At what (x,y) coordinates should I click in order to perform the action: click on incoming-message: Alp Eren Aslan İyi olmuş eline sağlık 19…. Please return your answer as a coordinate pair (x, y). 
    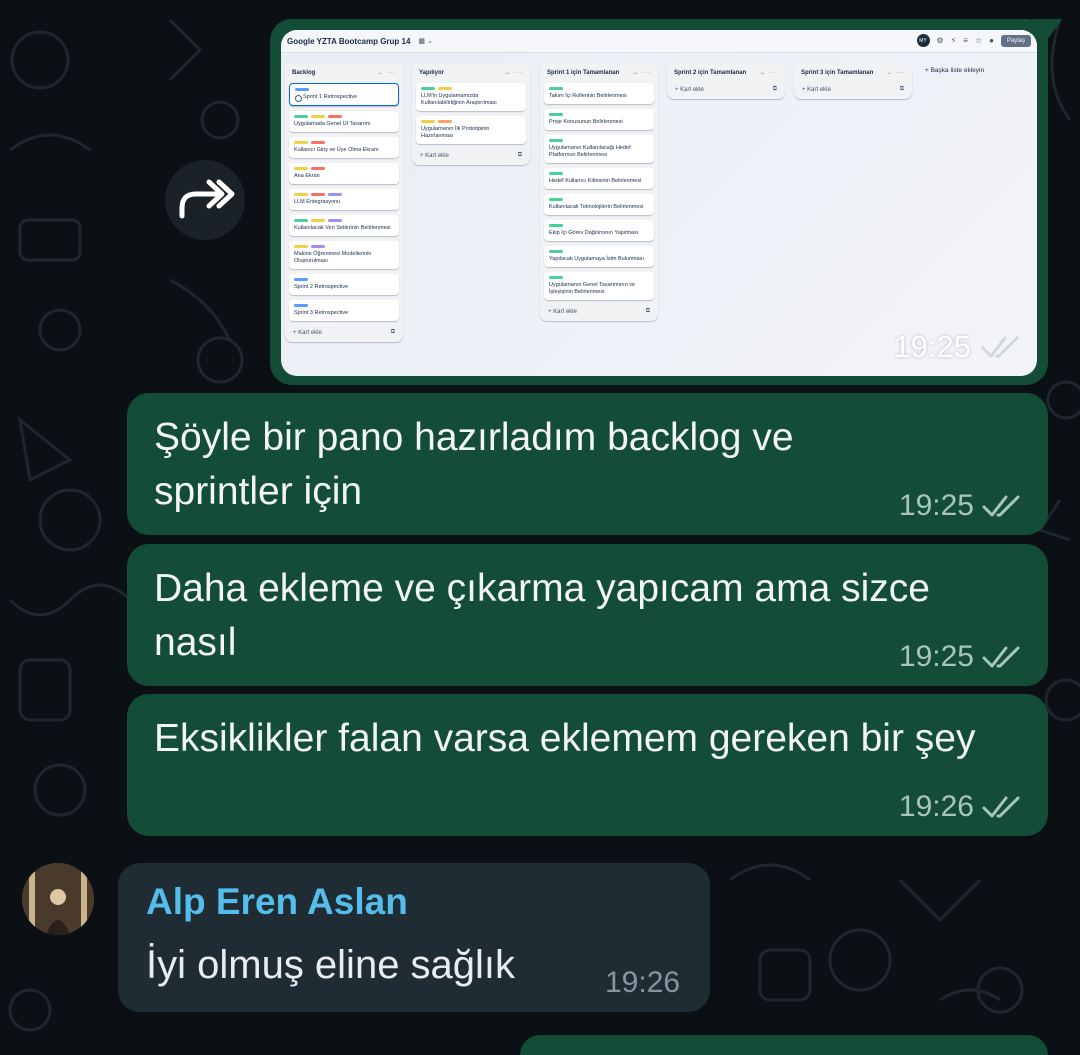
    Looking at the image, I should click on (414, 937).